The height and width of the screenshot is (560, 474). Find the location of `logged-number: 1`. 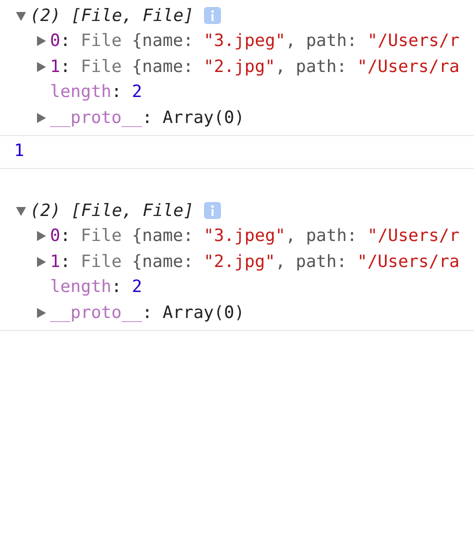

logged-number: 1 is located at coordinates (19, 151).